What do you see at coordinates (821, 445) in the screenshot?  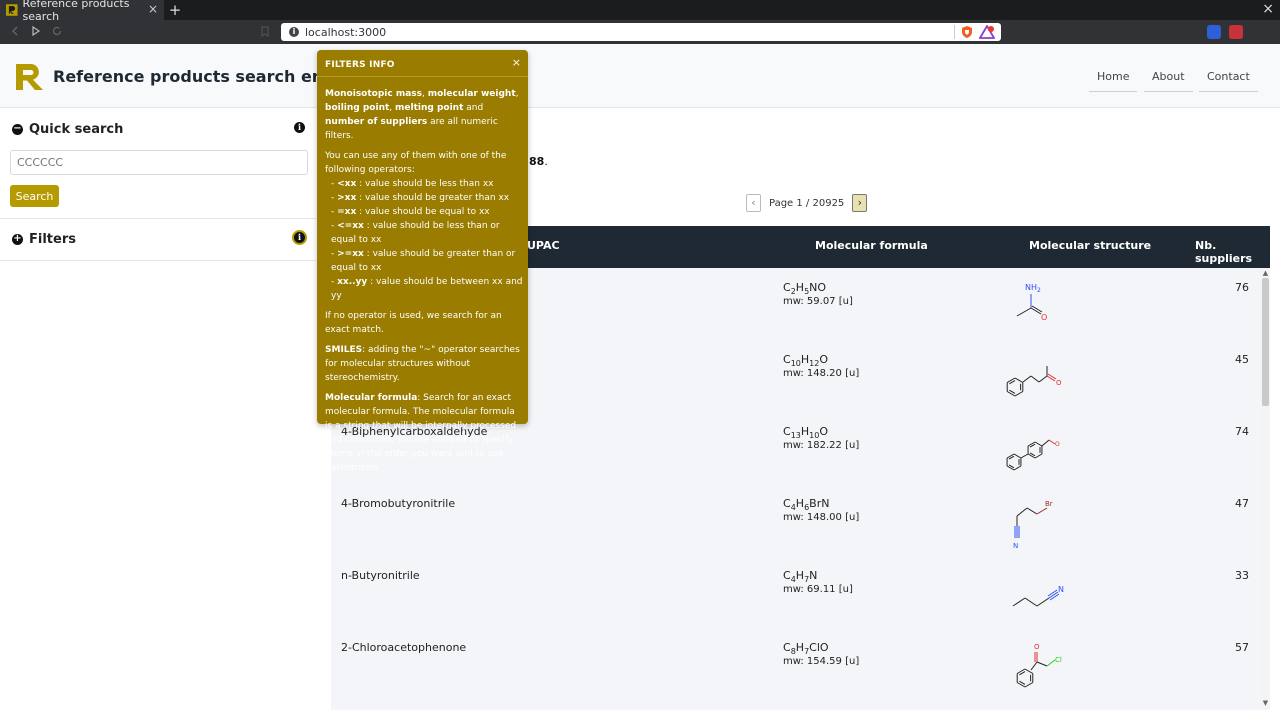 I see `molecular-weight: mw: 182.22 [u]` at bounding box center [821, 445].